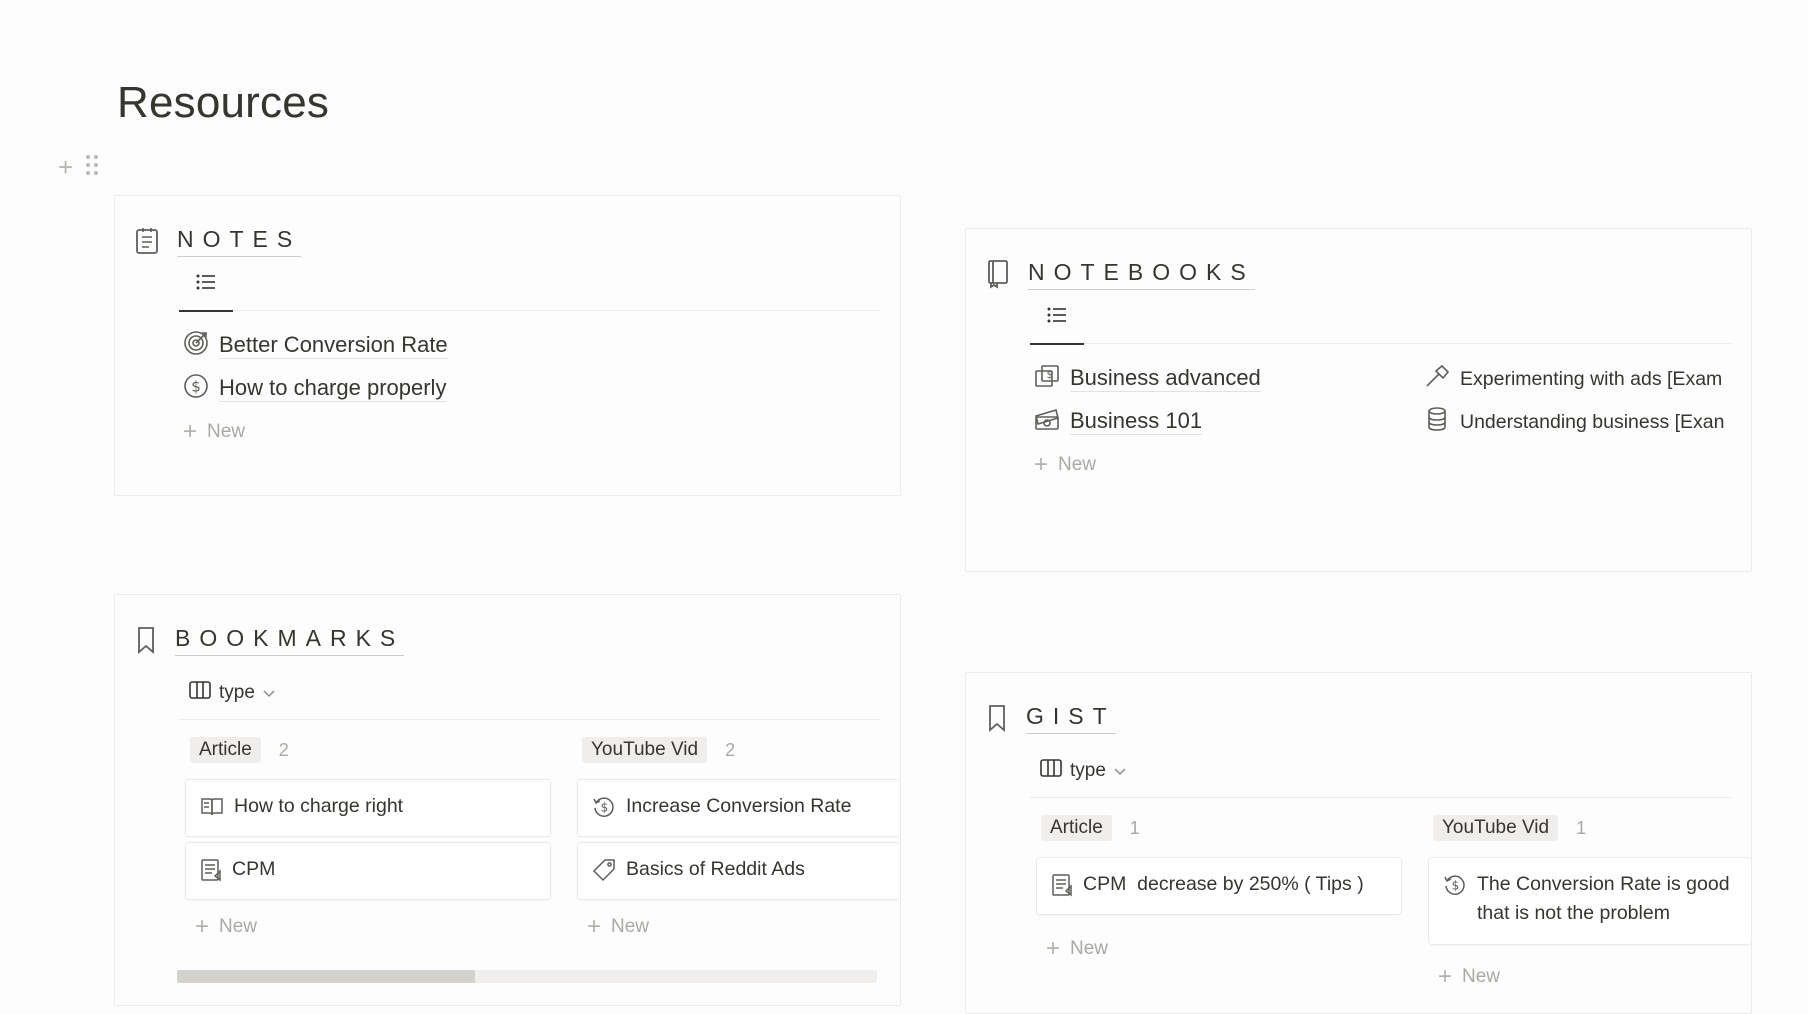 This screenshot has width=1808, height=1014. What do you see at coordinates (529, 693) in the screenshot?
I see `bookmarks-view-bar: type` at bounding box center [529, 693].